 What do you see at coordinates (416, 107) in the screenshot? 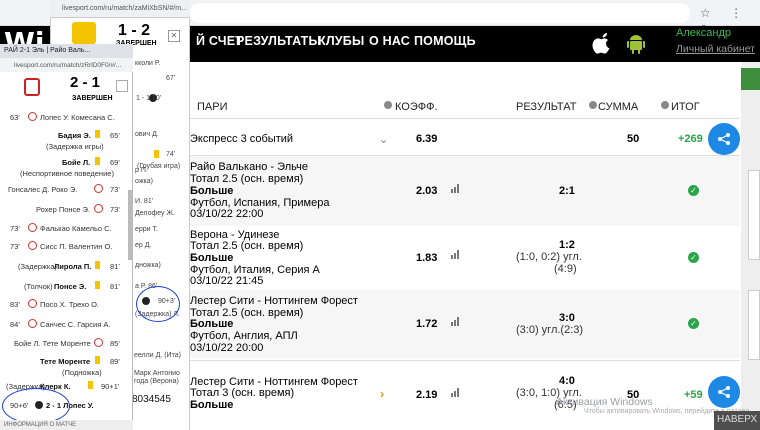
I see `col-header-odds: КОЭФФ.` at bounding box center [416, 107].